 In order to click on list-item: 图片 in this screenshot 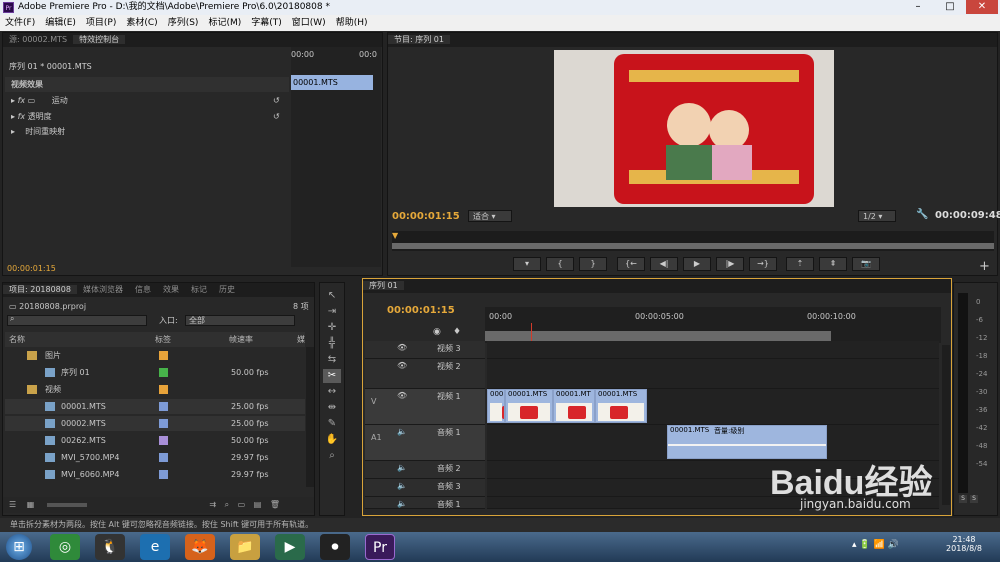, I will do `click(155, 355)`.